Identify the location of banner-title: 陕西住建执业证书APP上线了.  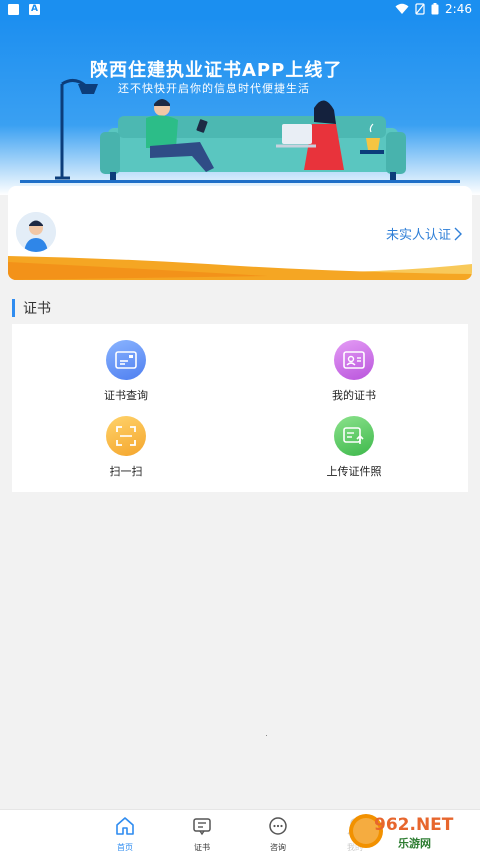
(216, 70).